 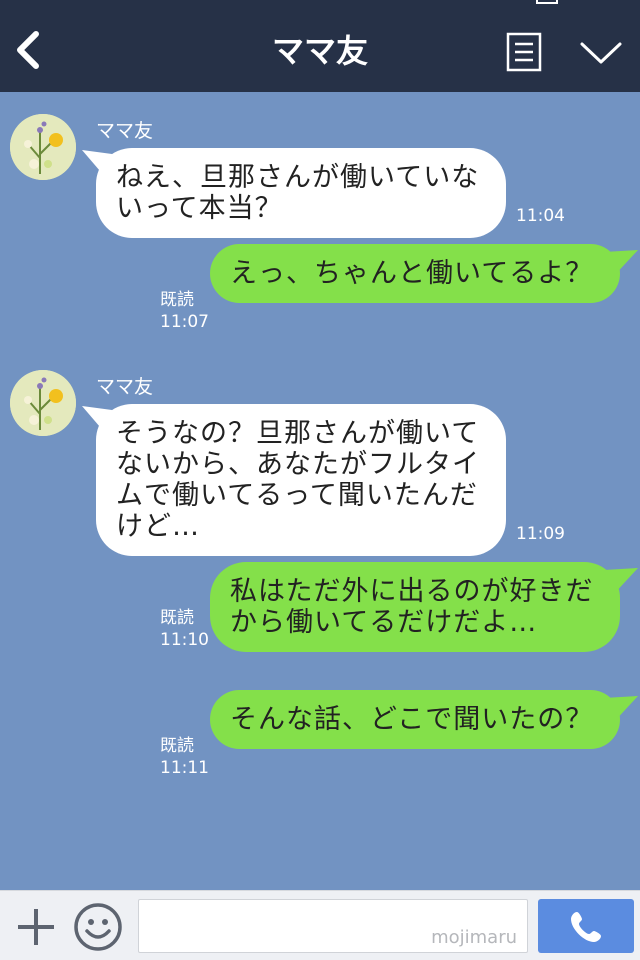 What do you see at coordinates (184, 640) in the screenshot?
I see `message-time: 11:10` at bounding box center [184, 640].